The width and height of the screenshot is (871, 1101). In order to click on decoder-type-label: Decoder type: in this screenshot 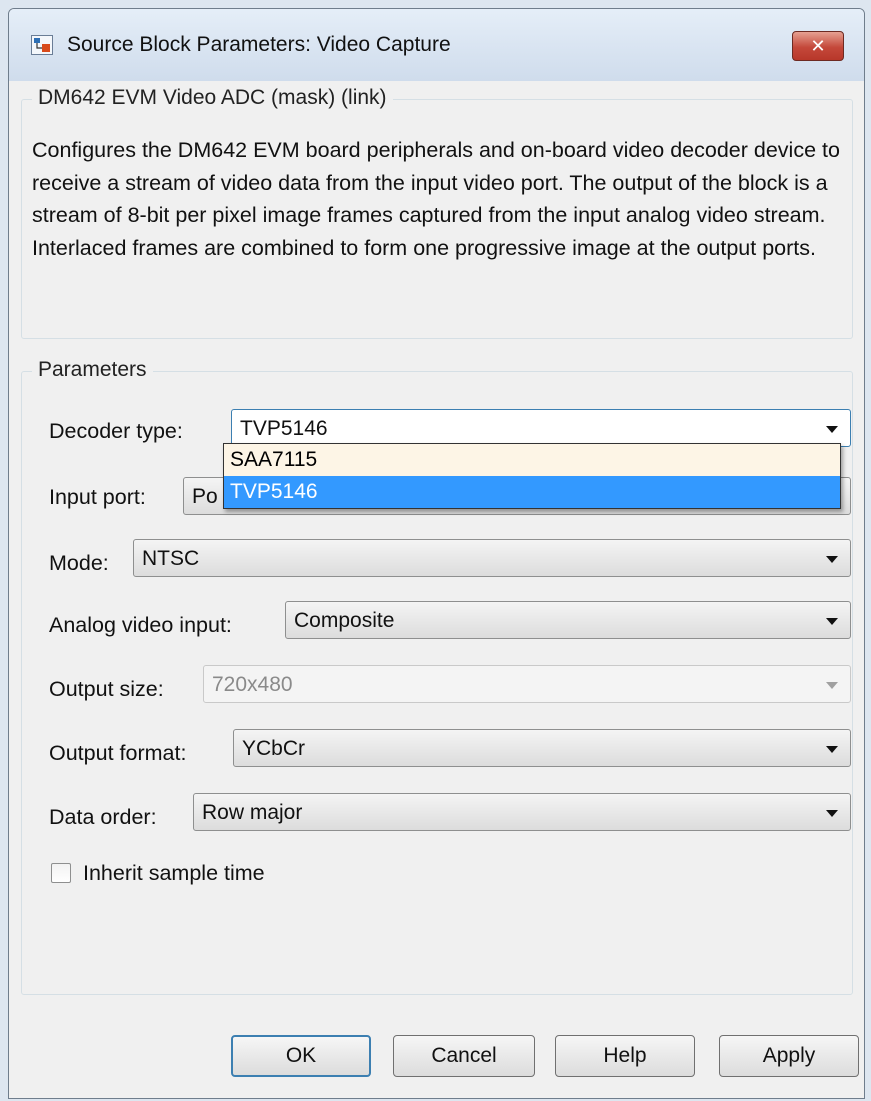, I will do `click(116, 431)`.